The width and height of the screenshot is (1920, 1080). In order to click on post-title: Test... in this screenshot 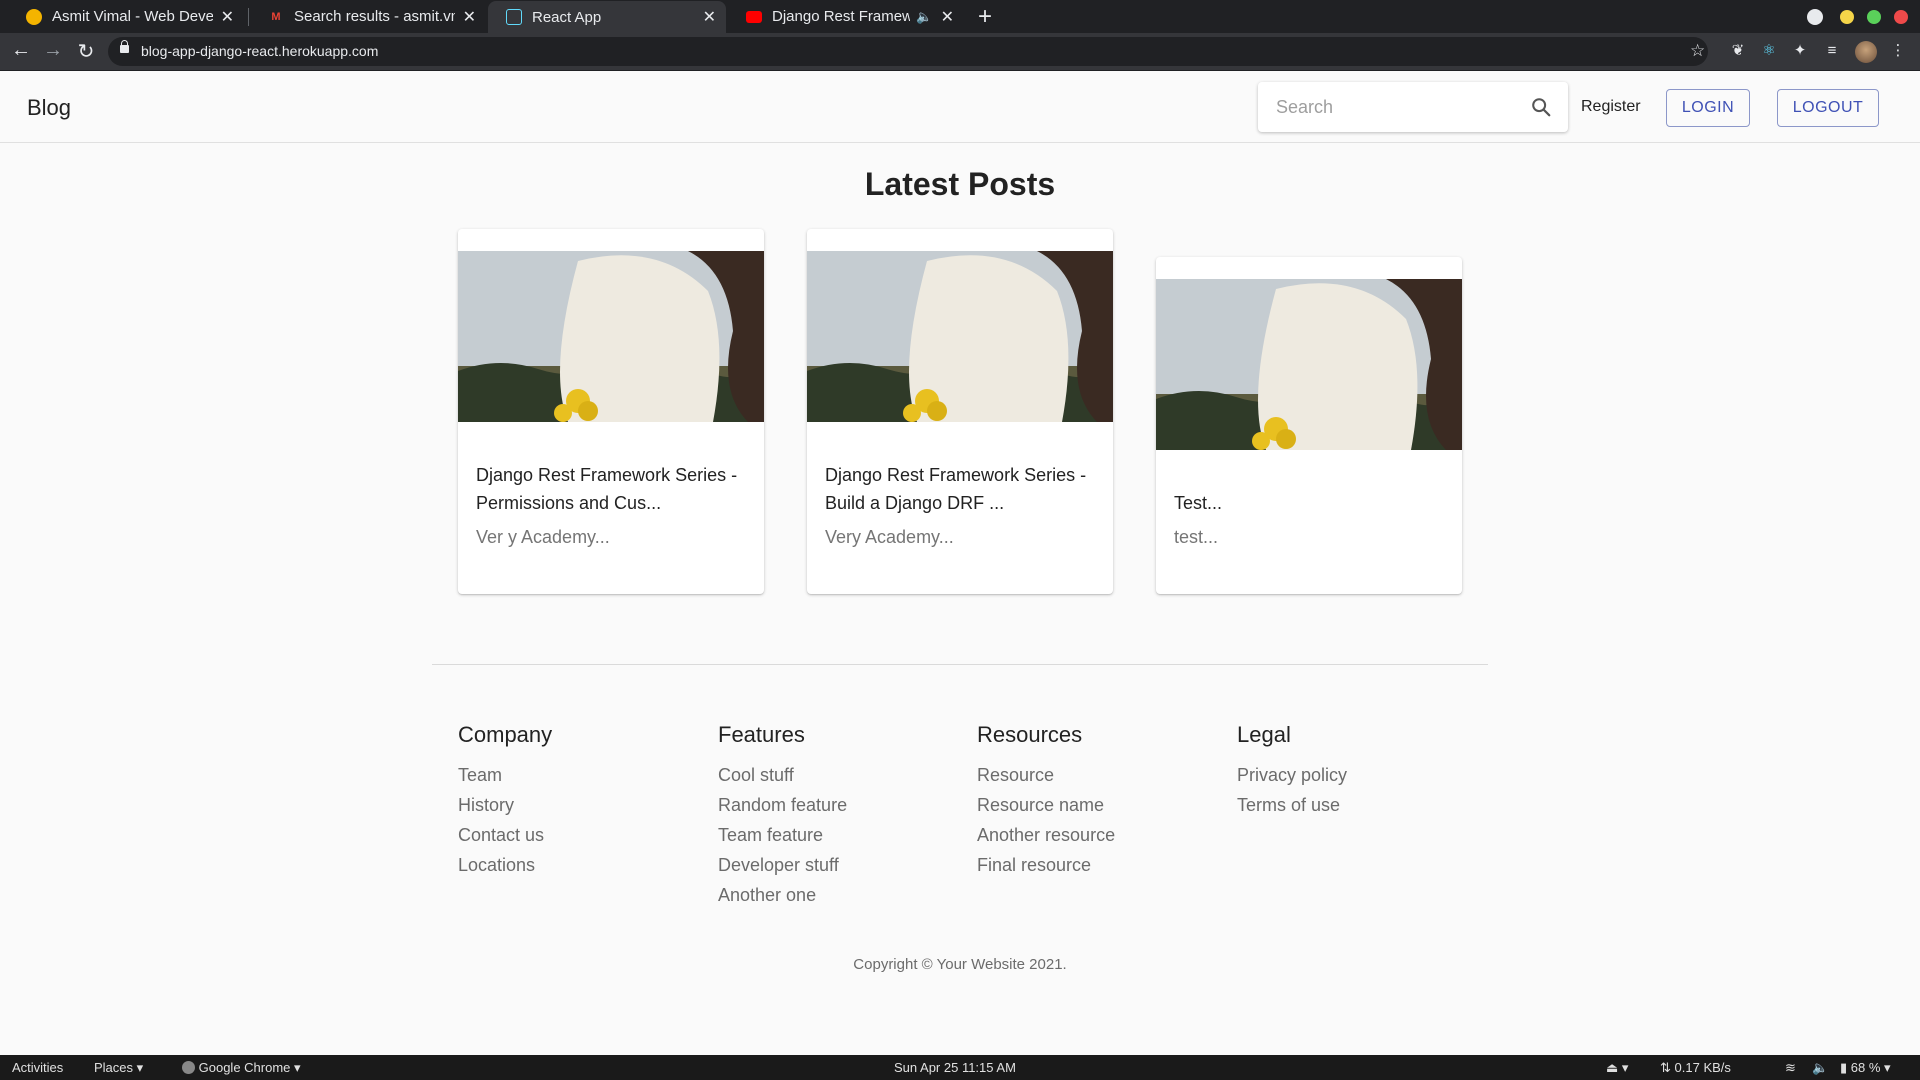, I will do `click(1310, 503)`.